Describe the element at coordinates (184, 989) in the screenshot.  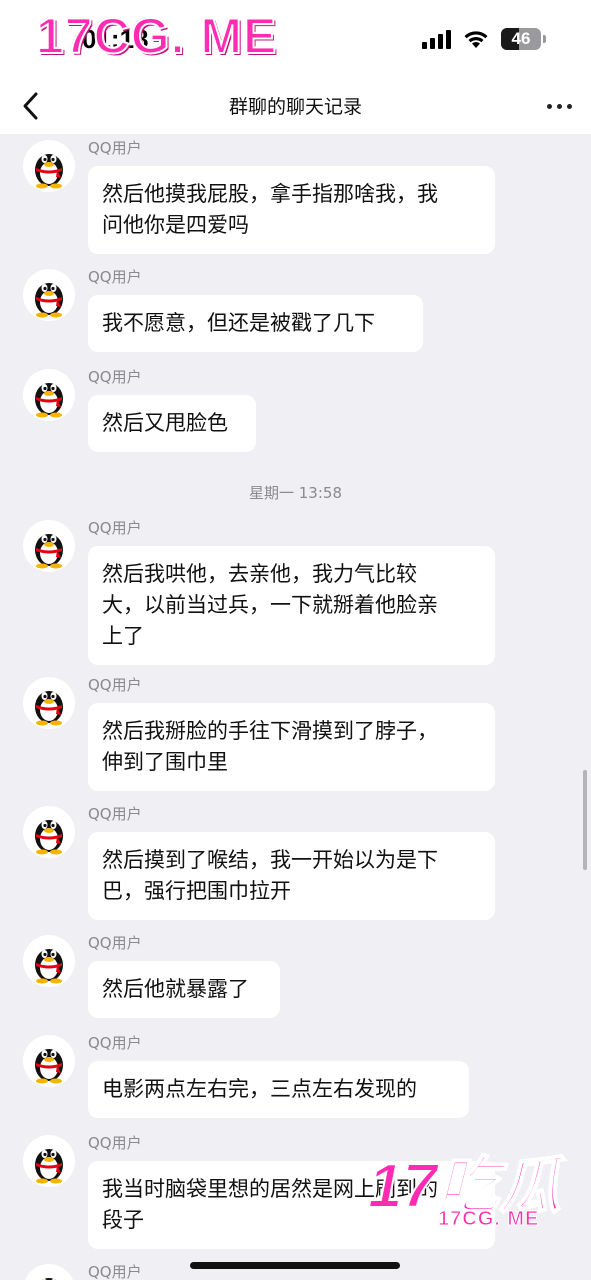
I see `message-bubble: 然后他就暴露了` at that location.